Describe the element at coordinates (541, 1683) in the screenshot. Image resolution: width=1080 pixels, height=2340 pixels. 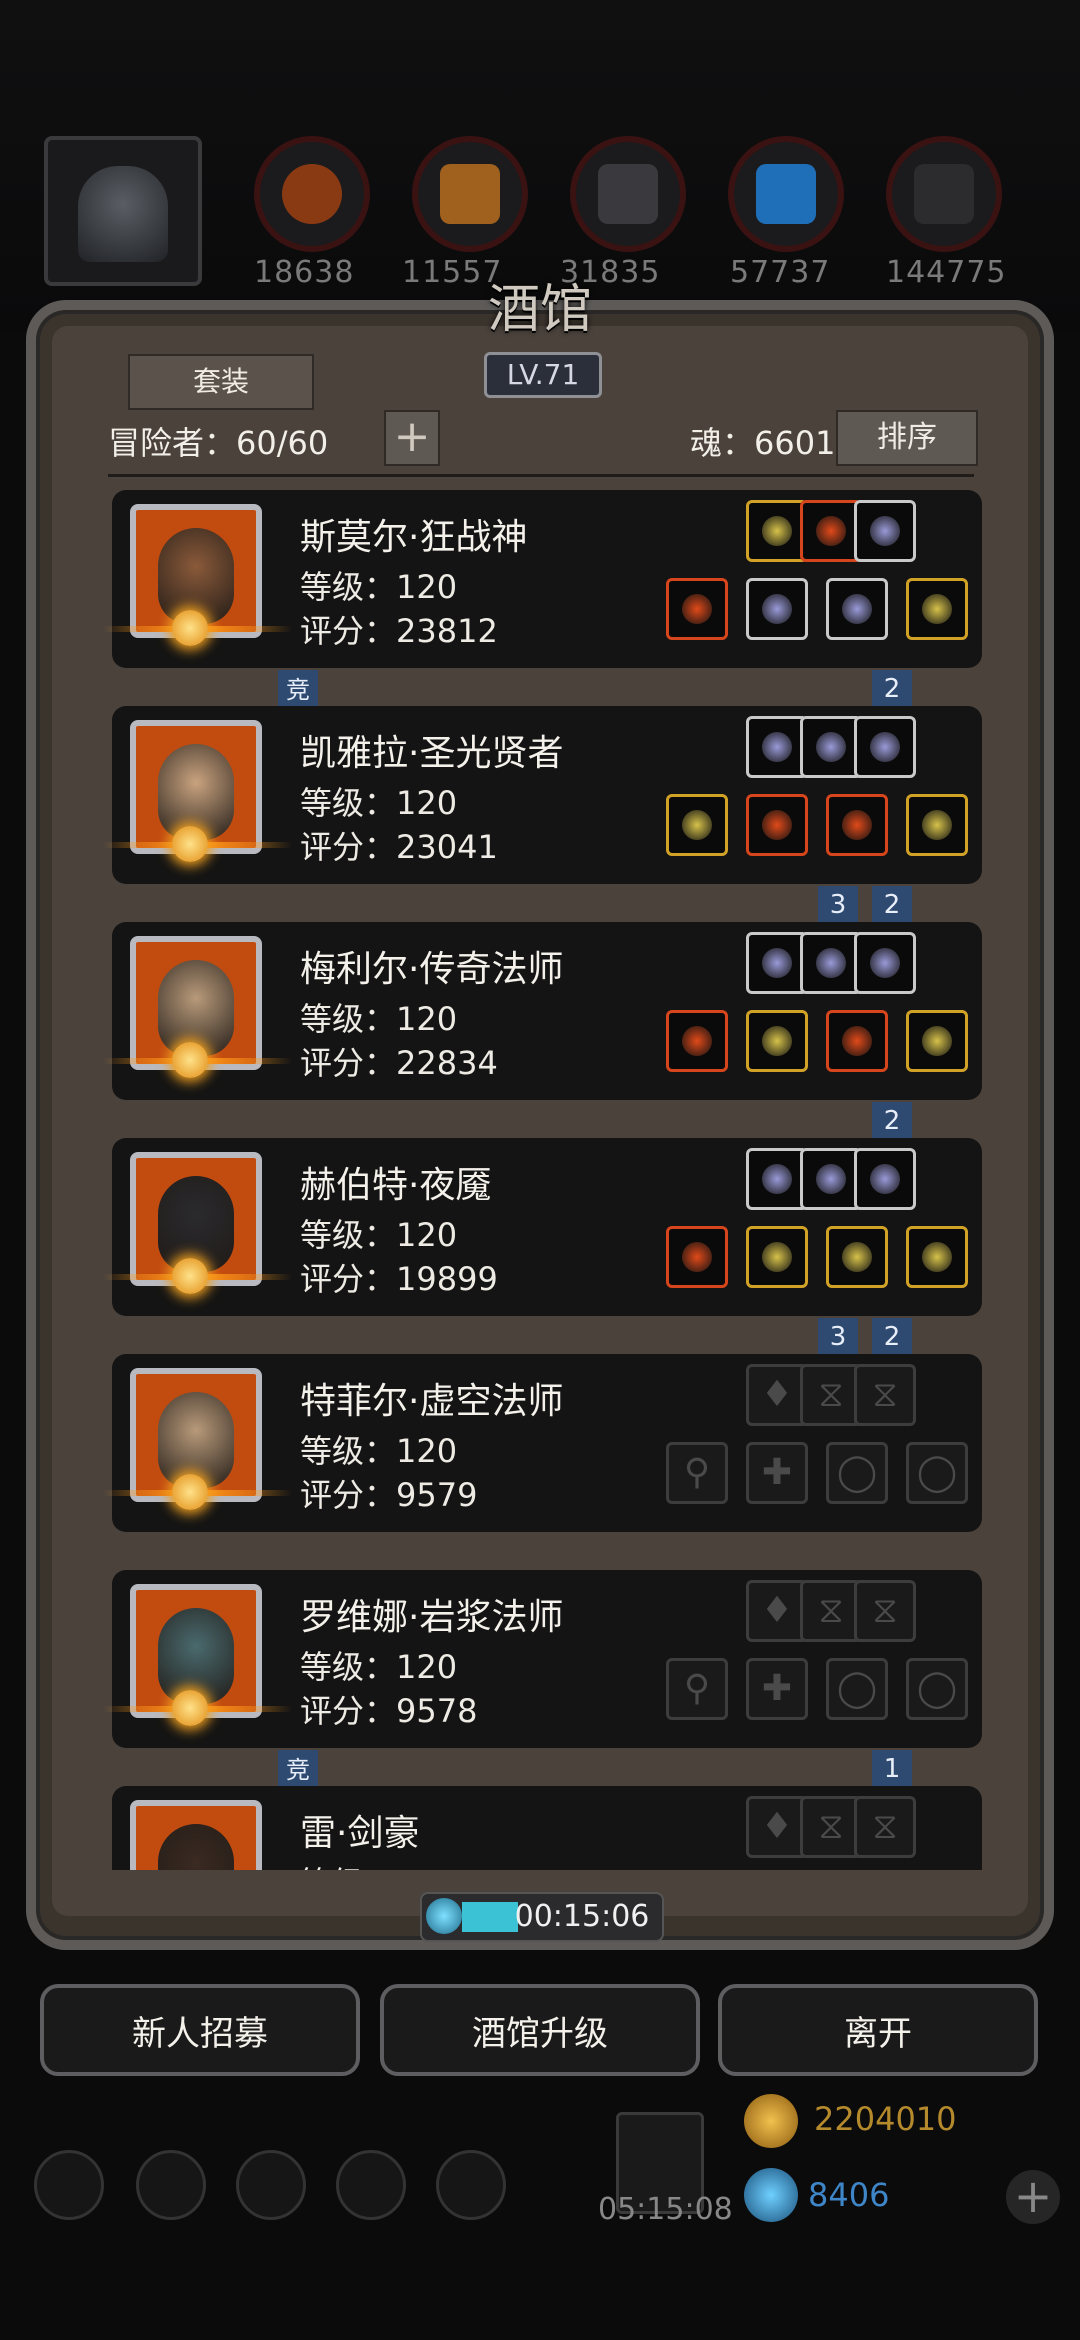
I see `hero-row: 罗维娜·岩浆法师 等级：120 评分：9578 ♦ ⧖ ⧖ ⚲ ✚ ◯ ◯ 竞 1` at that location.